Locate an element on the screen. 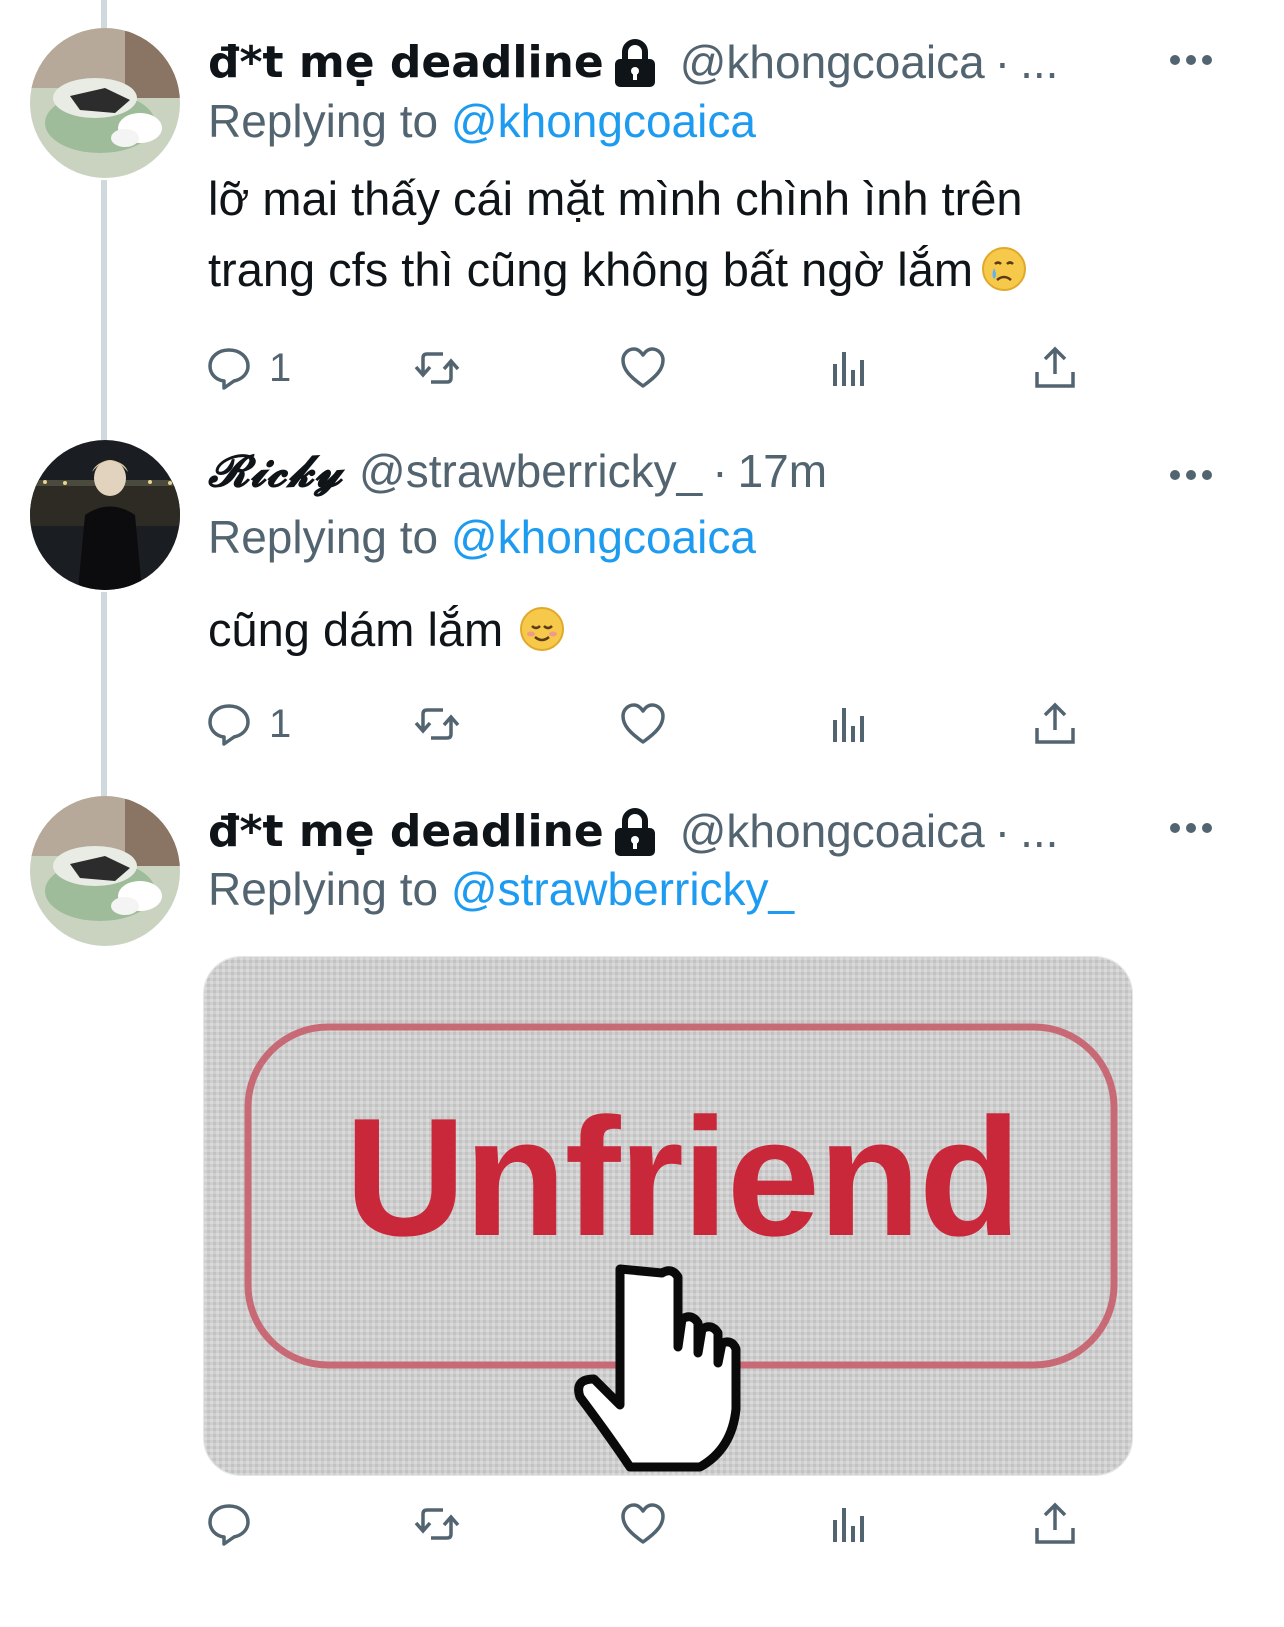 This screenshot has height=1627, width=1284. tweet-text-line-with-emoji: trang cfs thì cũng không bất ngờ lắm is located at coordinates (703, 269).